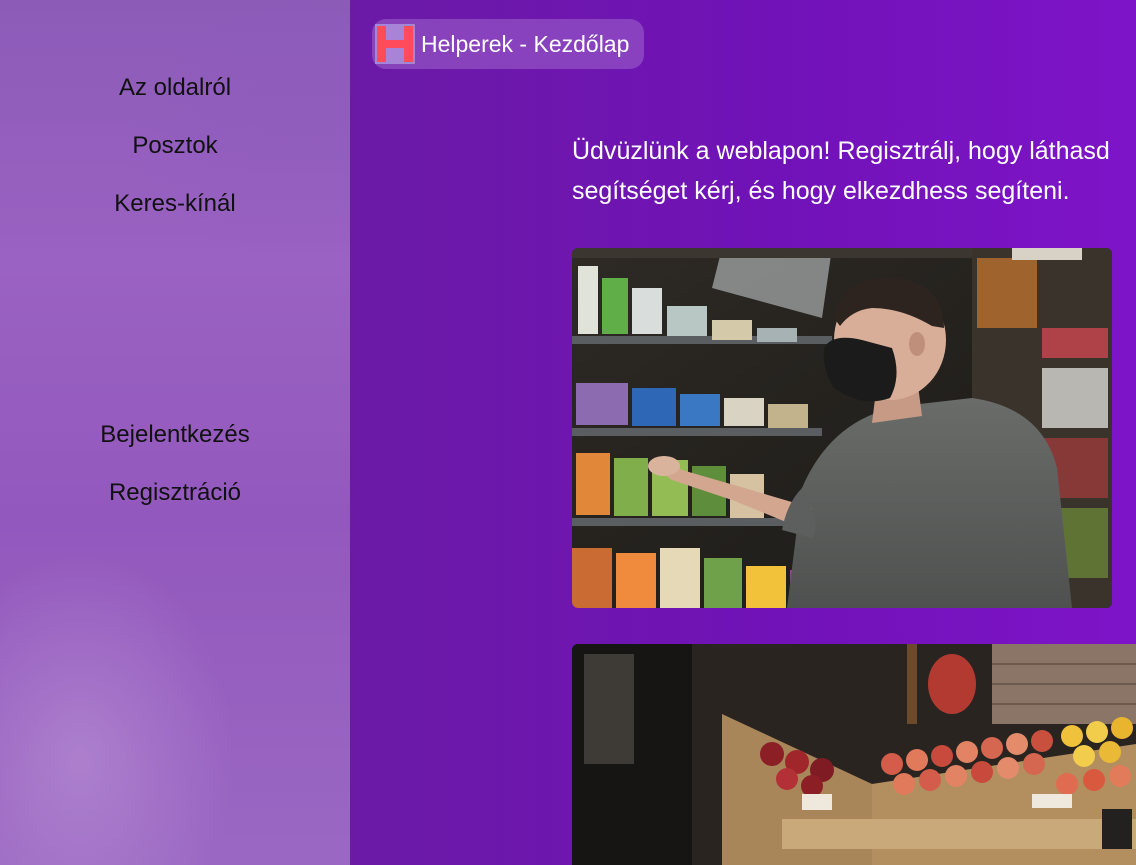  Describe the element at coordinates (395, 44) in the screenshot. I see `letter-h-logo-icon` at that location.